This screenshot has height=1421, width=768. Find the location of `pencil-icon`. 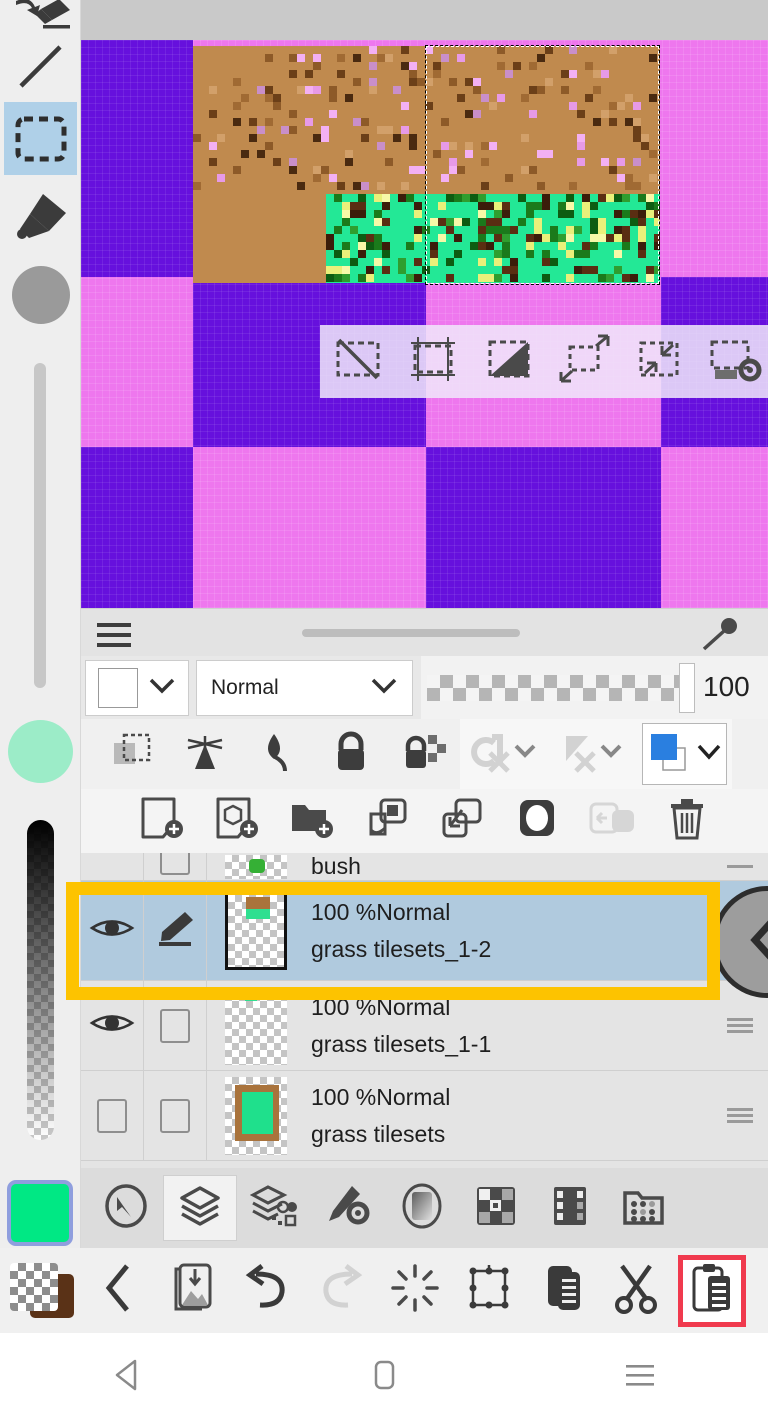

pencil-icon is located at coordinates (175, 930).